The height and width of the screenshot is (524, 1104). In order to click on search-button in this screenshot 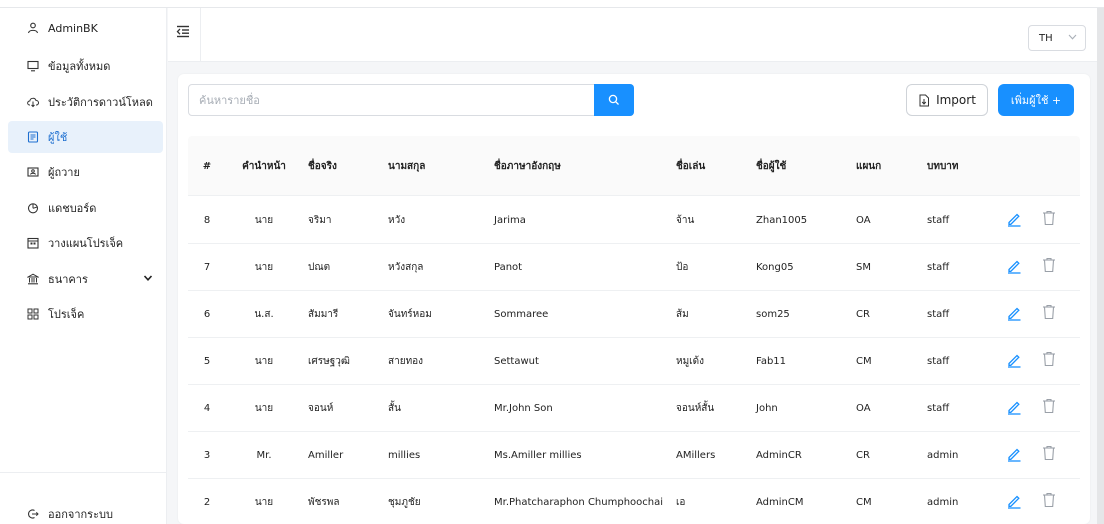, I will do `click(614, 100)`.